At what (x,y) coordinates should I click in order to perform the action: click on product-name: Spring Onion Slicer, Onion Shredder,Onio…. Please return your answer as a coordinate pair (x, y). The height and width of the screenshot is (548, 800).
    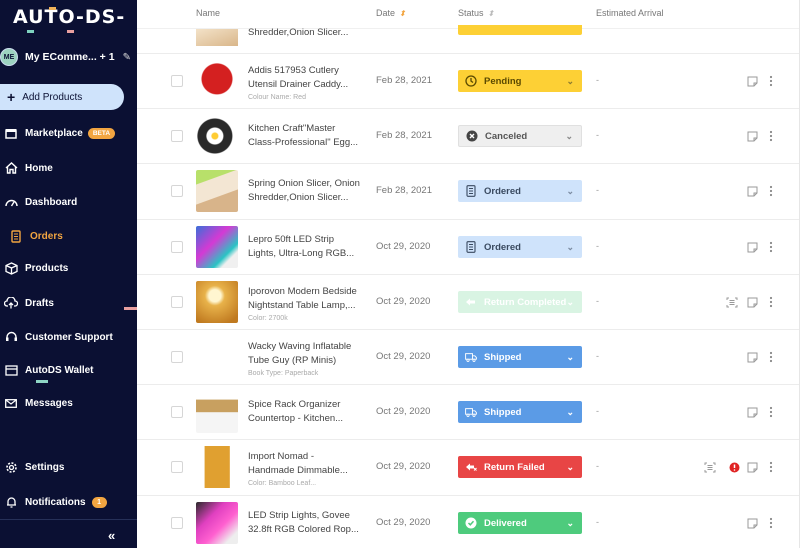
    Looking at the image, I should click on (309, 191).